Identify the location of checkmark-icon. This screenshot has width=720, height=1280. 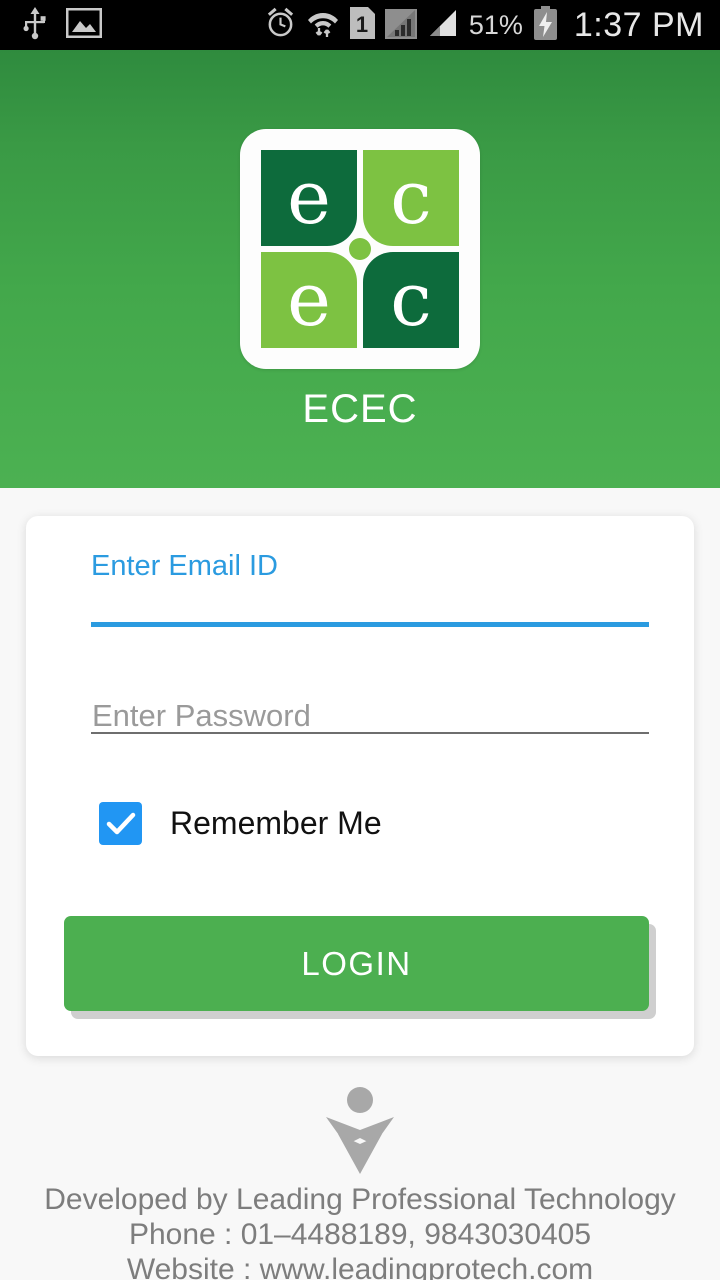
(121, 824).